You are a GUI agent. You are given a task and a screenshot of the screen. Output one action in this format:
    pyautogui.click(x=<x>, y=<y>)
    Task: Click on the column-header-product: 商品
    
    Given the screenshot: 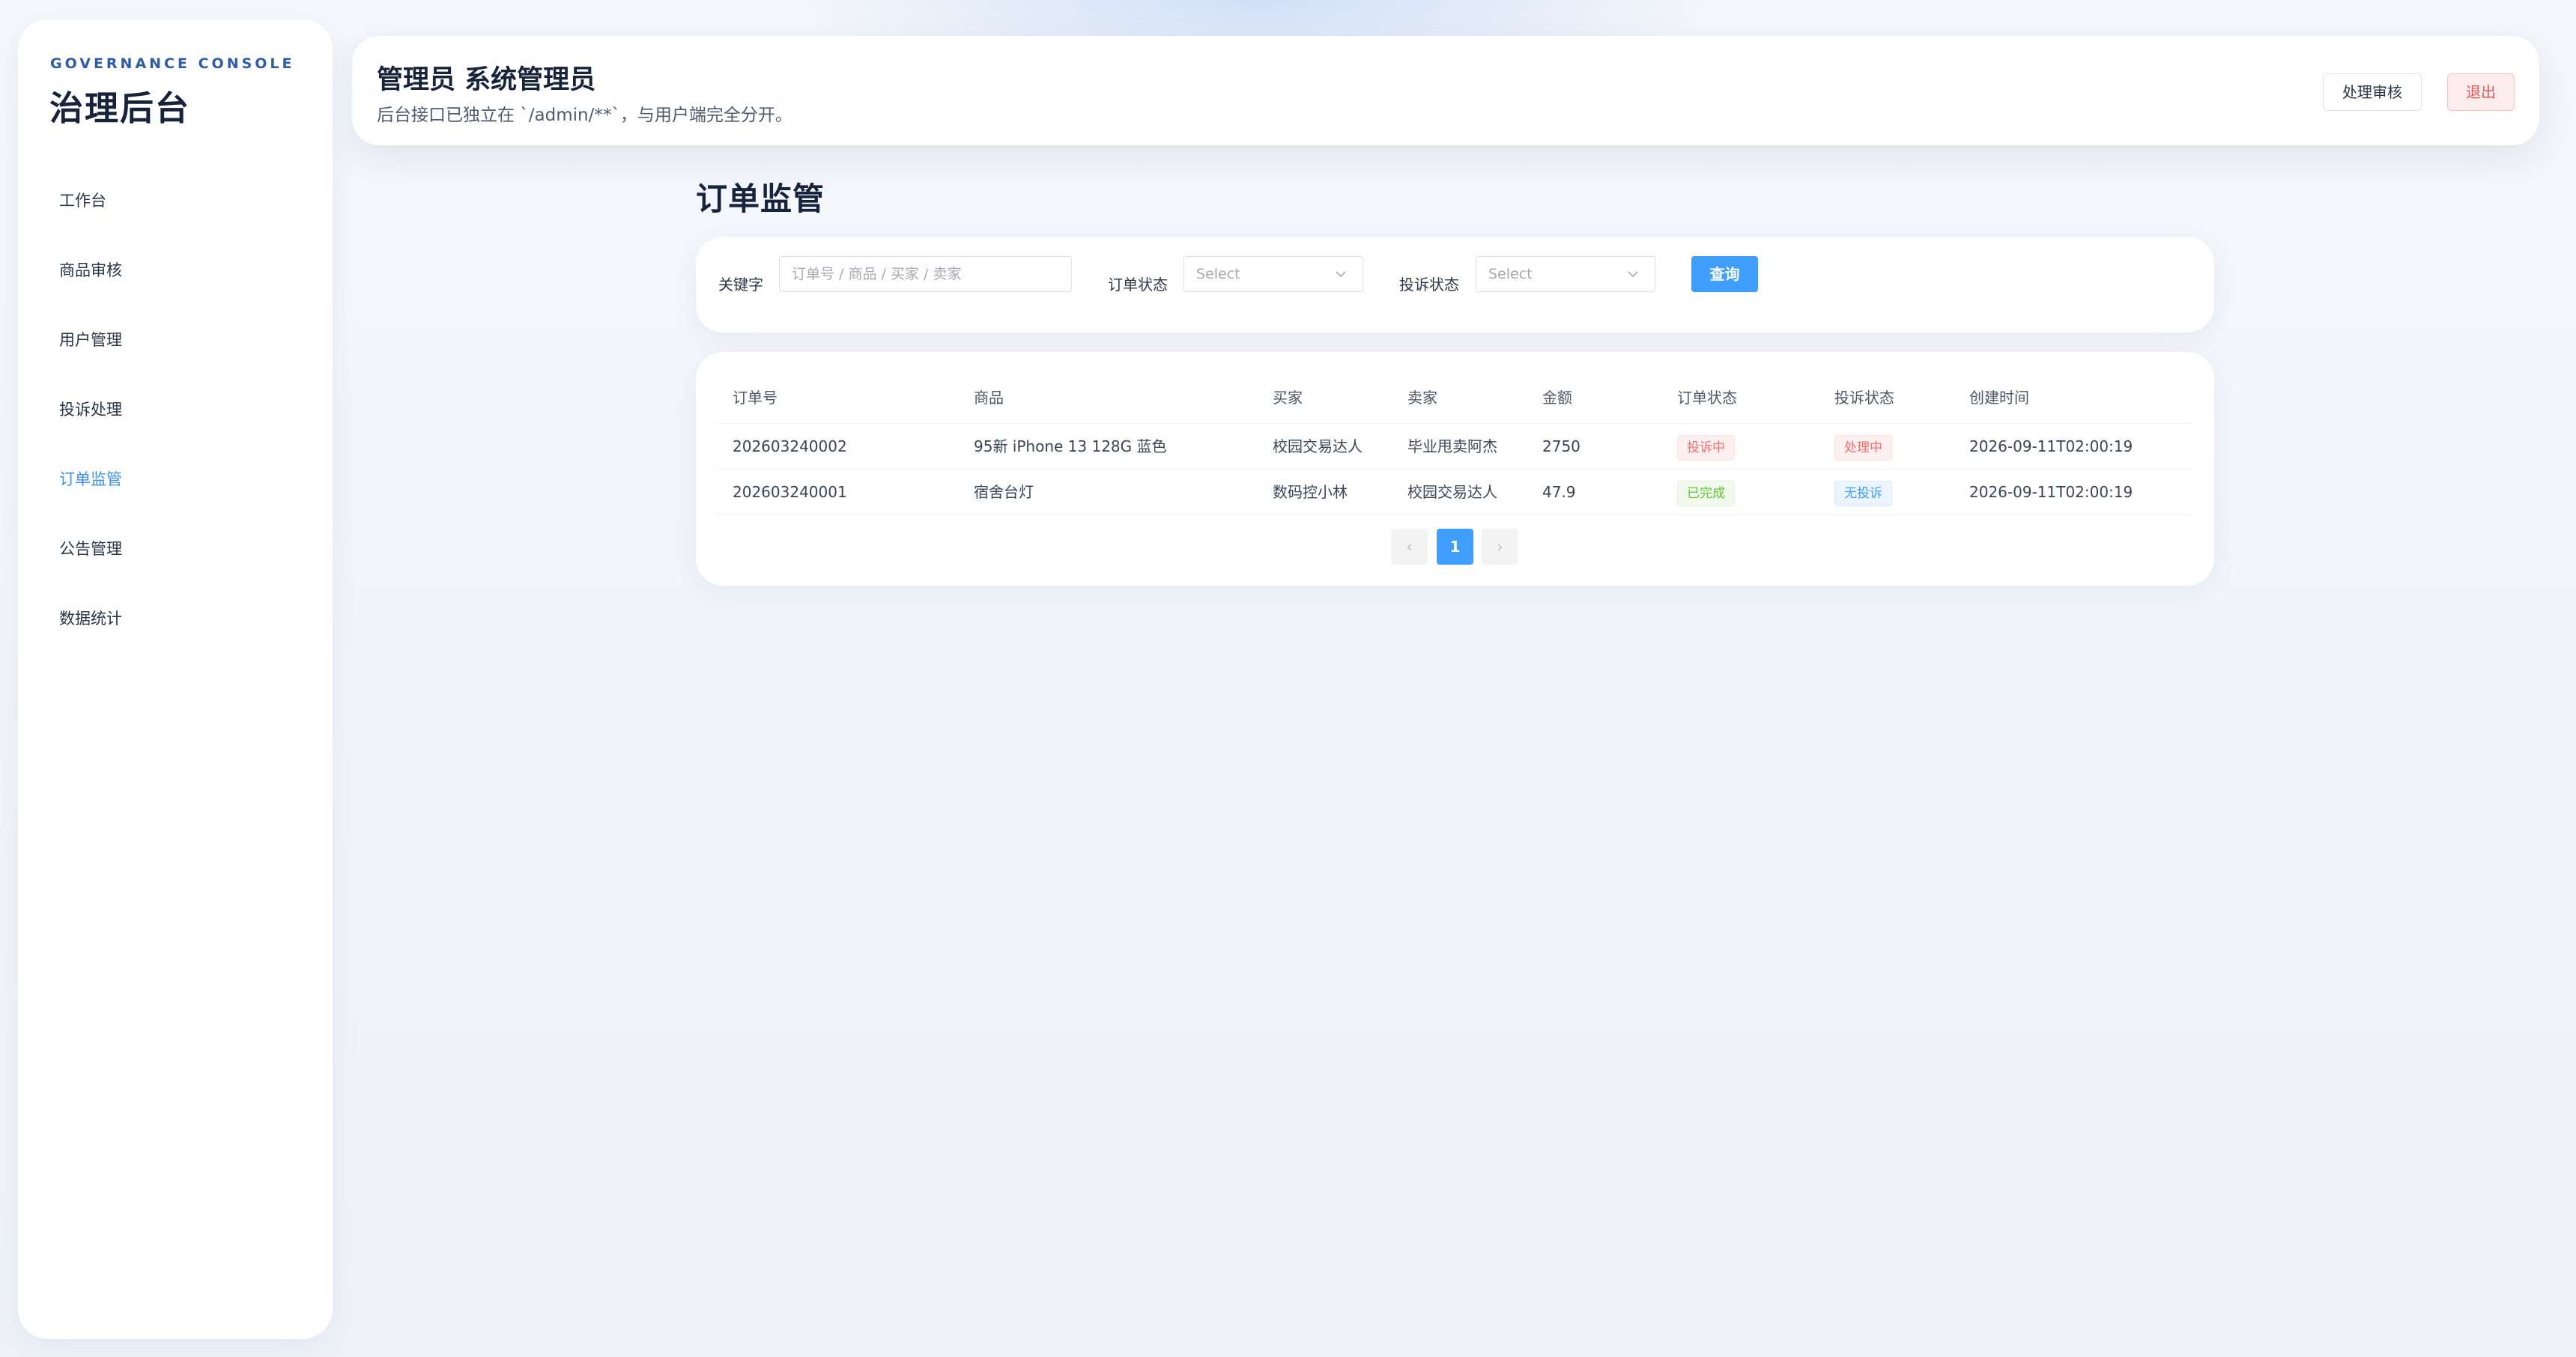 What is the action you would take?
    pyautogui.click(x=989, y=398)
    